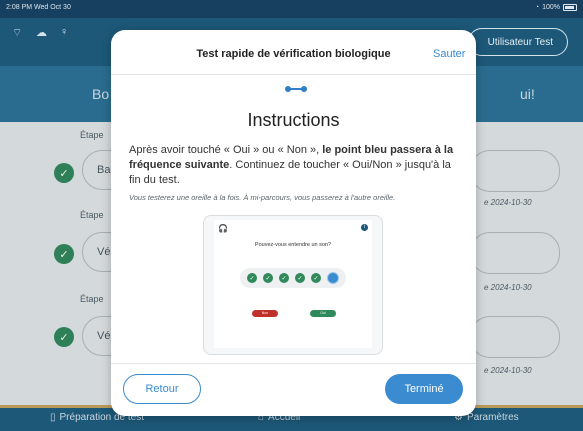 The height and width of the screenshot is (431, 583). Describe the element at coordinates (293, 245) in the screenshot. I see `preview-question: Pouvez-vous entendre un son?` at that location.